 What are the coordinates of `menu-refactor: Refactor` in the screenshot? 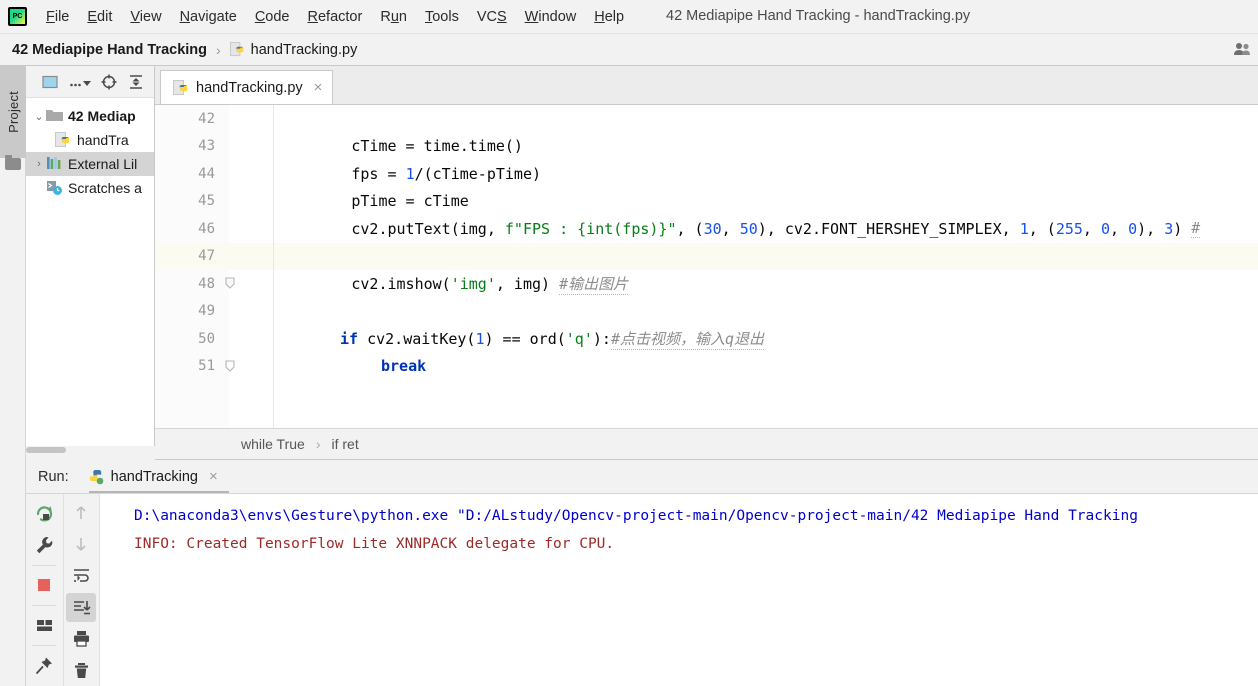 It's located at (335, 17).